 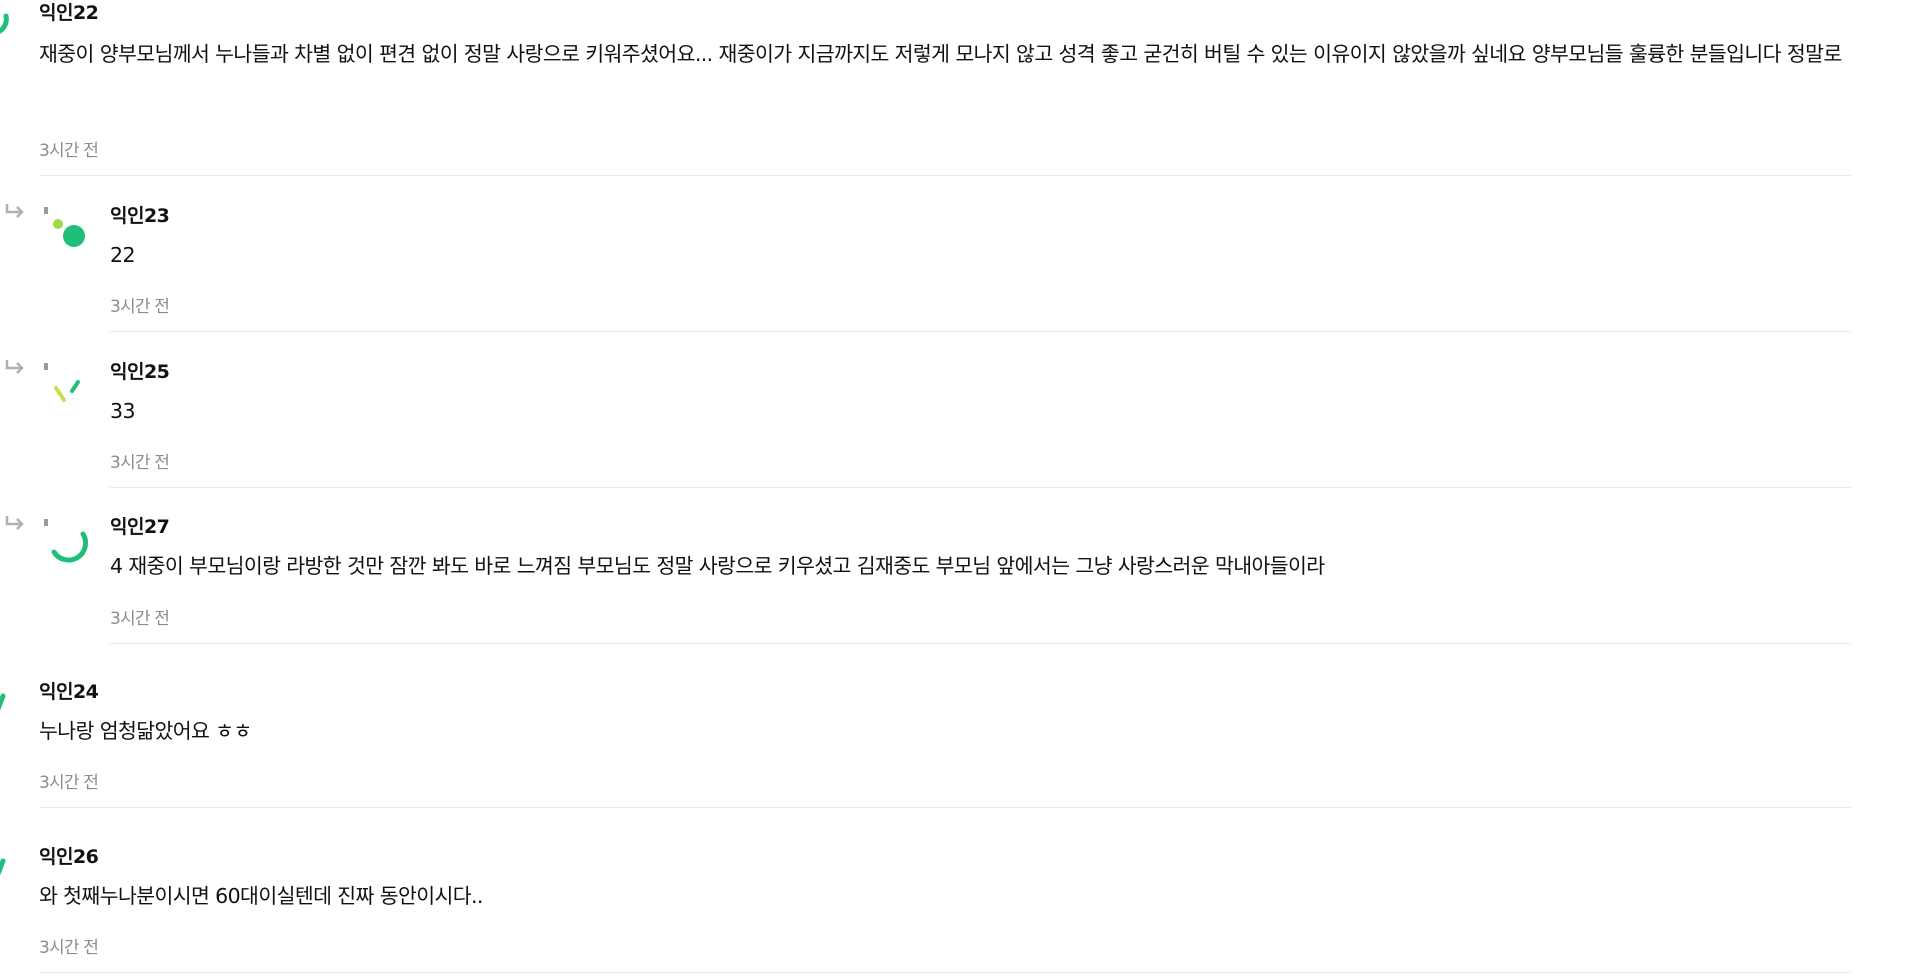 What do you see at coordinates (69, 690) in the screenshot?
I see `comment-author: 익인24` at bounding box center [69, 690].